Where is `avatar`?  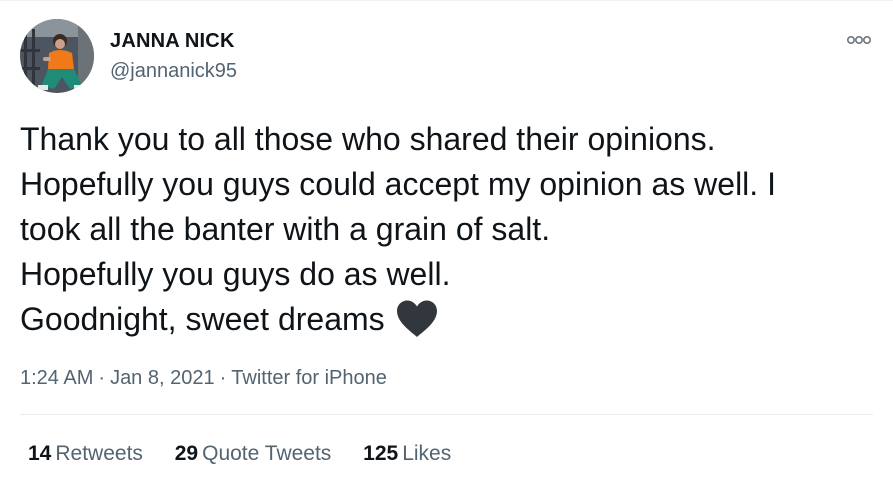 avatar is located at coordinates (57, 56).